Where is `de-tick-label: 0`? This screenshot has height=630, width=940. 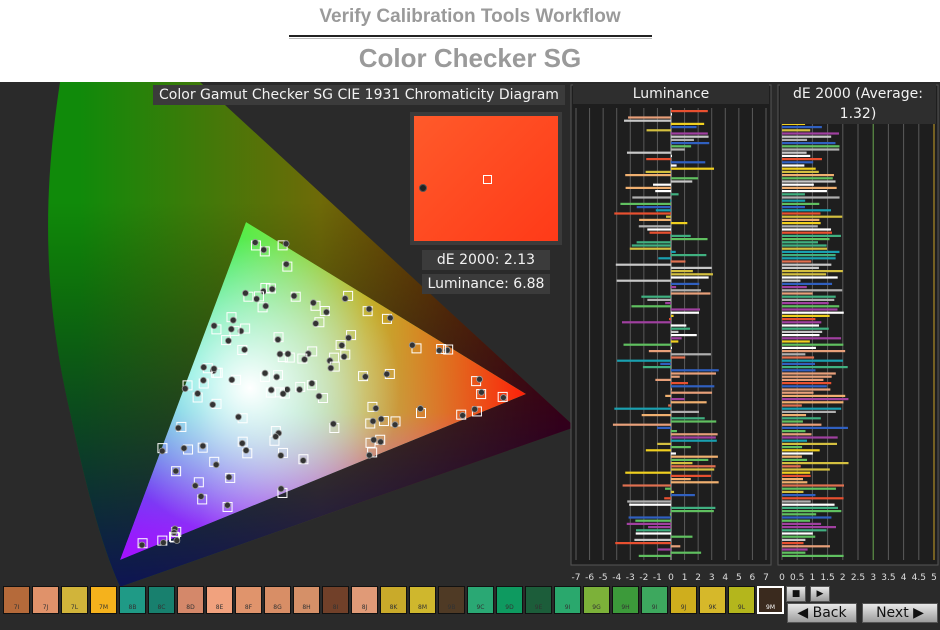 de-tick-label: 0 is located at coordinates (782, 578).